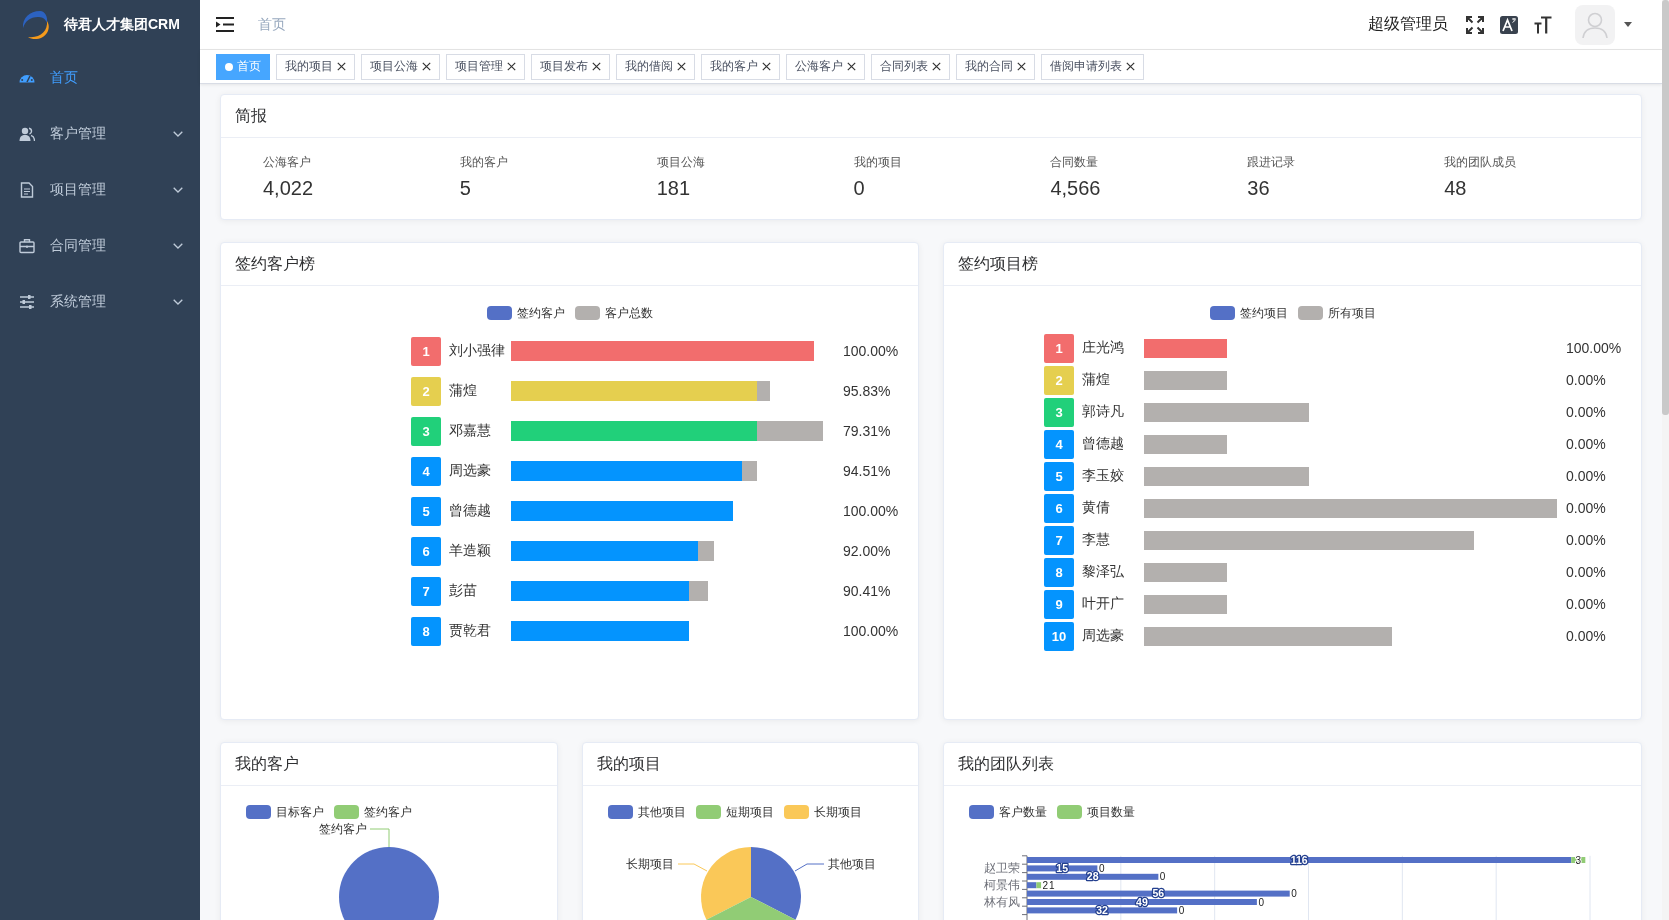 The height and width of the screenshot is (920, 1669). Describe the element at coordinates (477, 351) in the screenshot. I see `customer-name: 刘小强律` at that location.